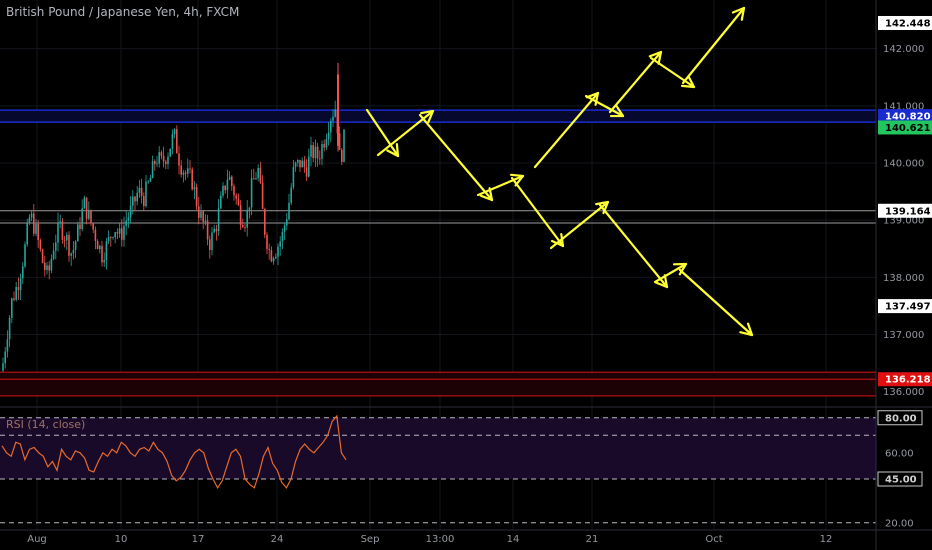  What do you see at coordinates (338, 110) in the screenshot?
I see `candle-spike` at bounding box center [338, 110].